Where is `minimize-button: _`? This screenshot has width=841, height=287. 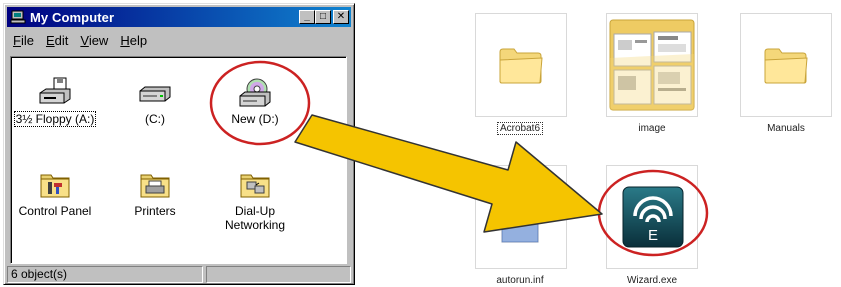 minimize-button: _ is located at coordinates (307, 17).